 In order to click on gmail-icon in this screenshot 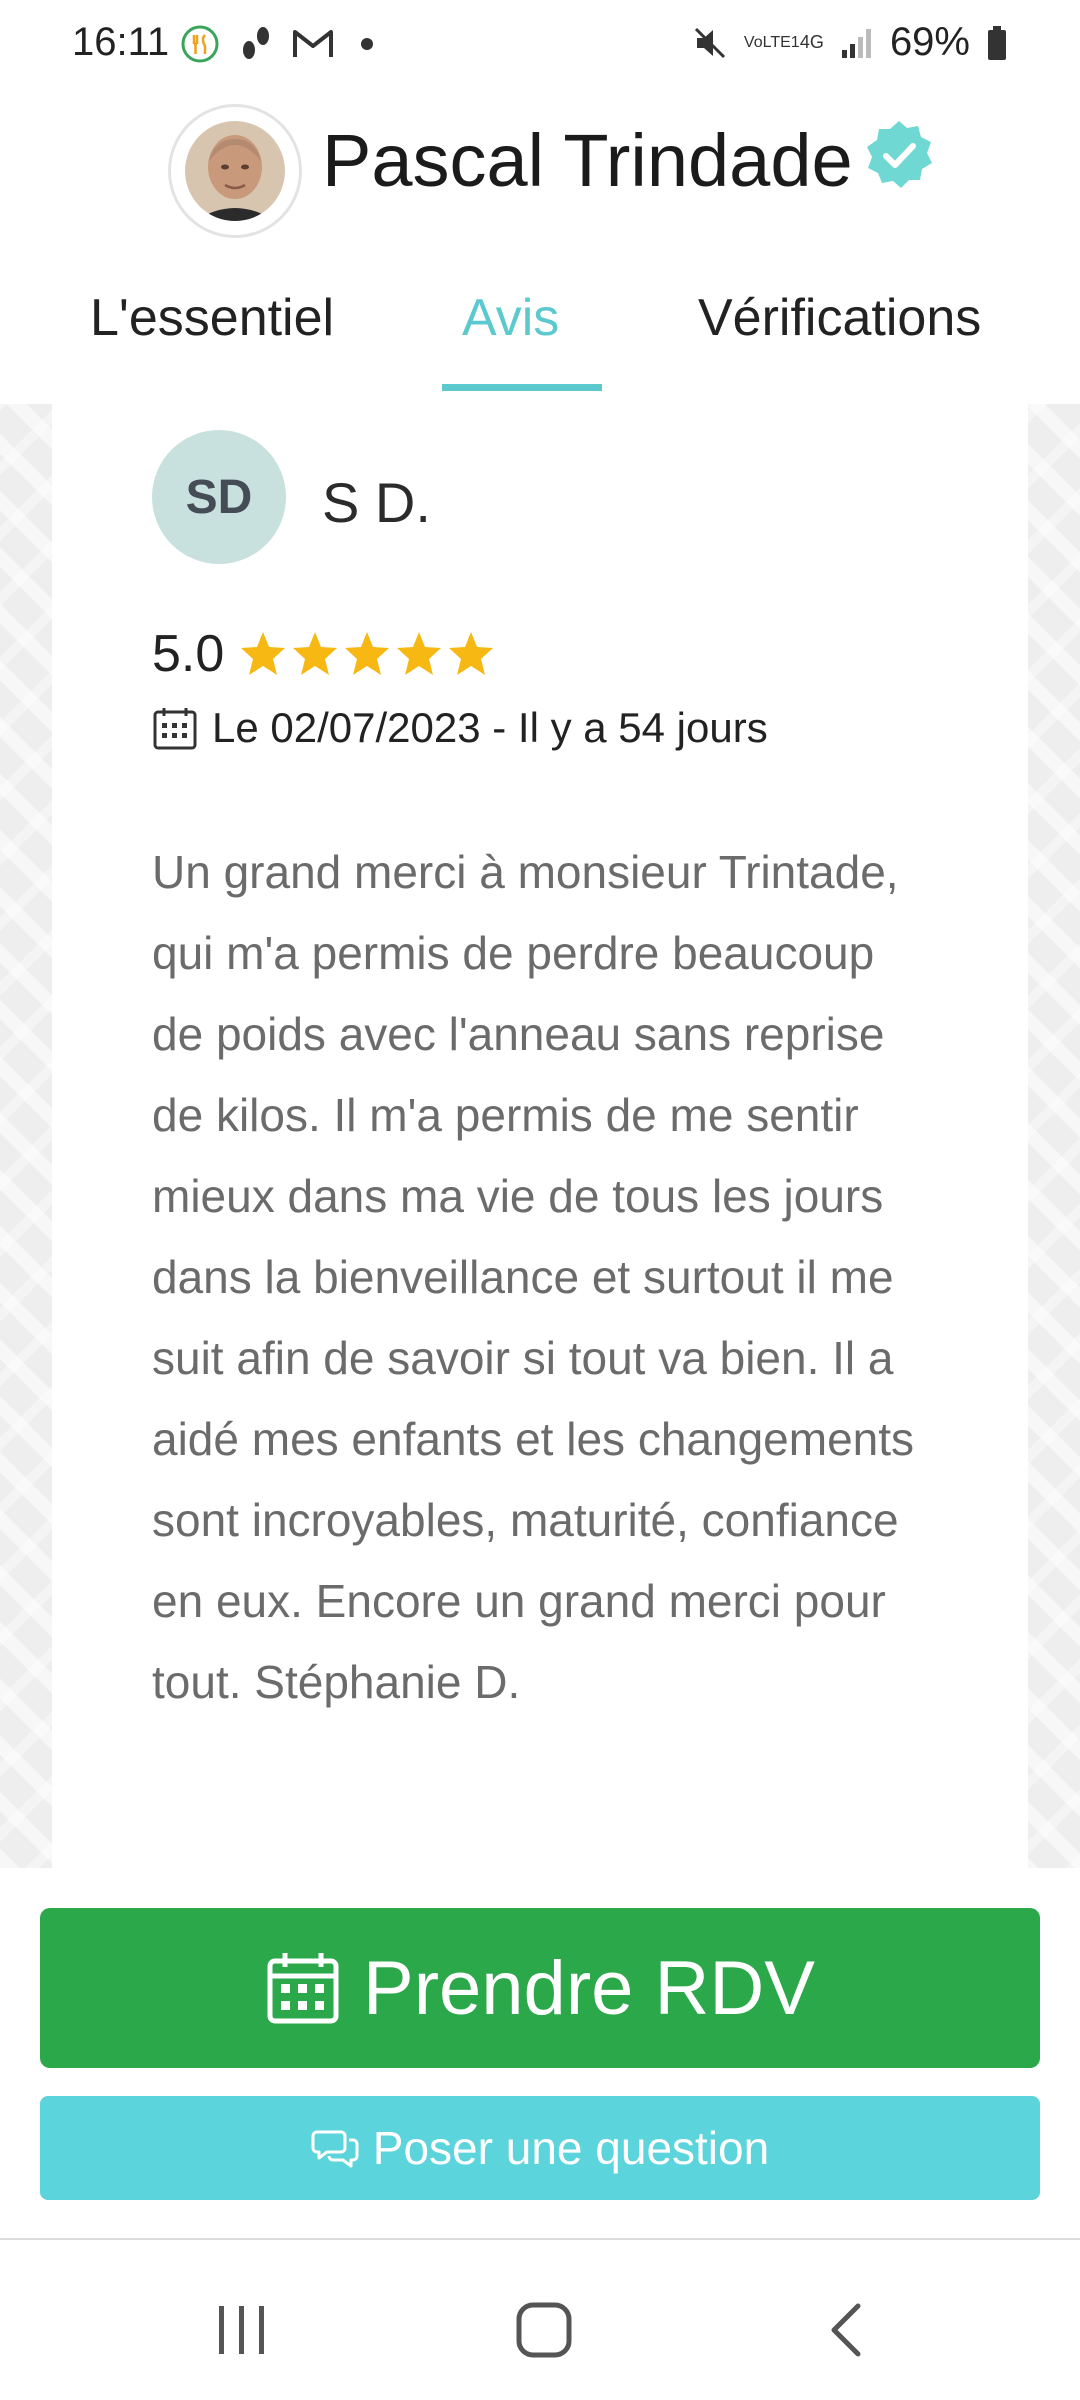, I will do `click(313, 43)`.